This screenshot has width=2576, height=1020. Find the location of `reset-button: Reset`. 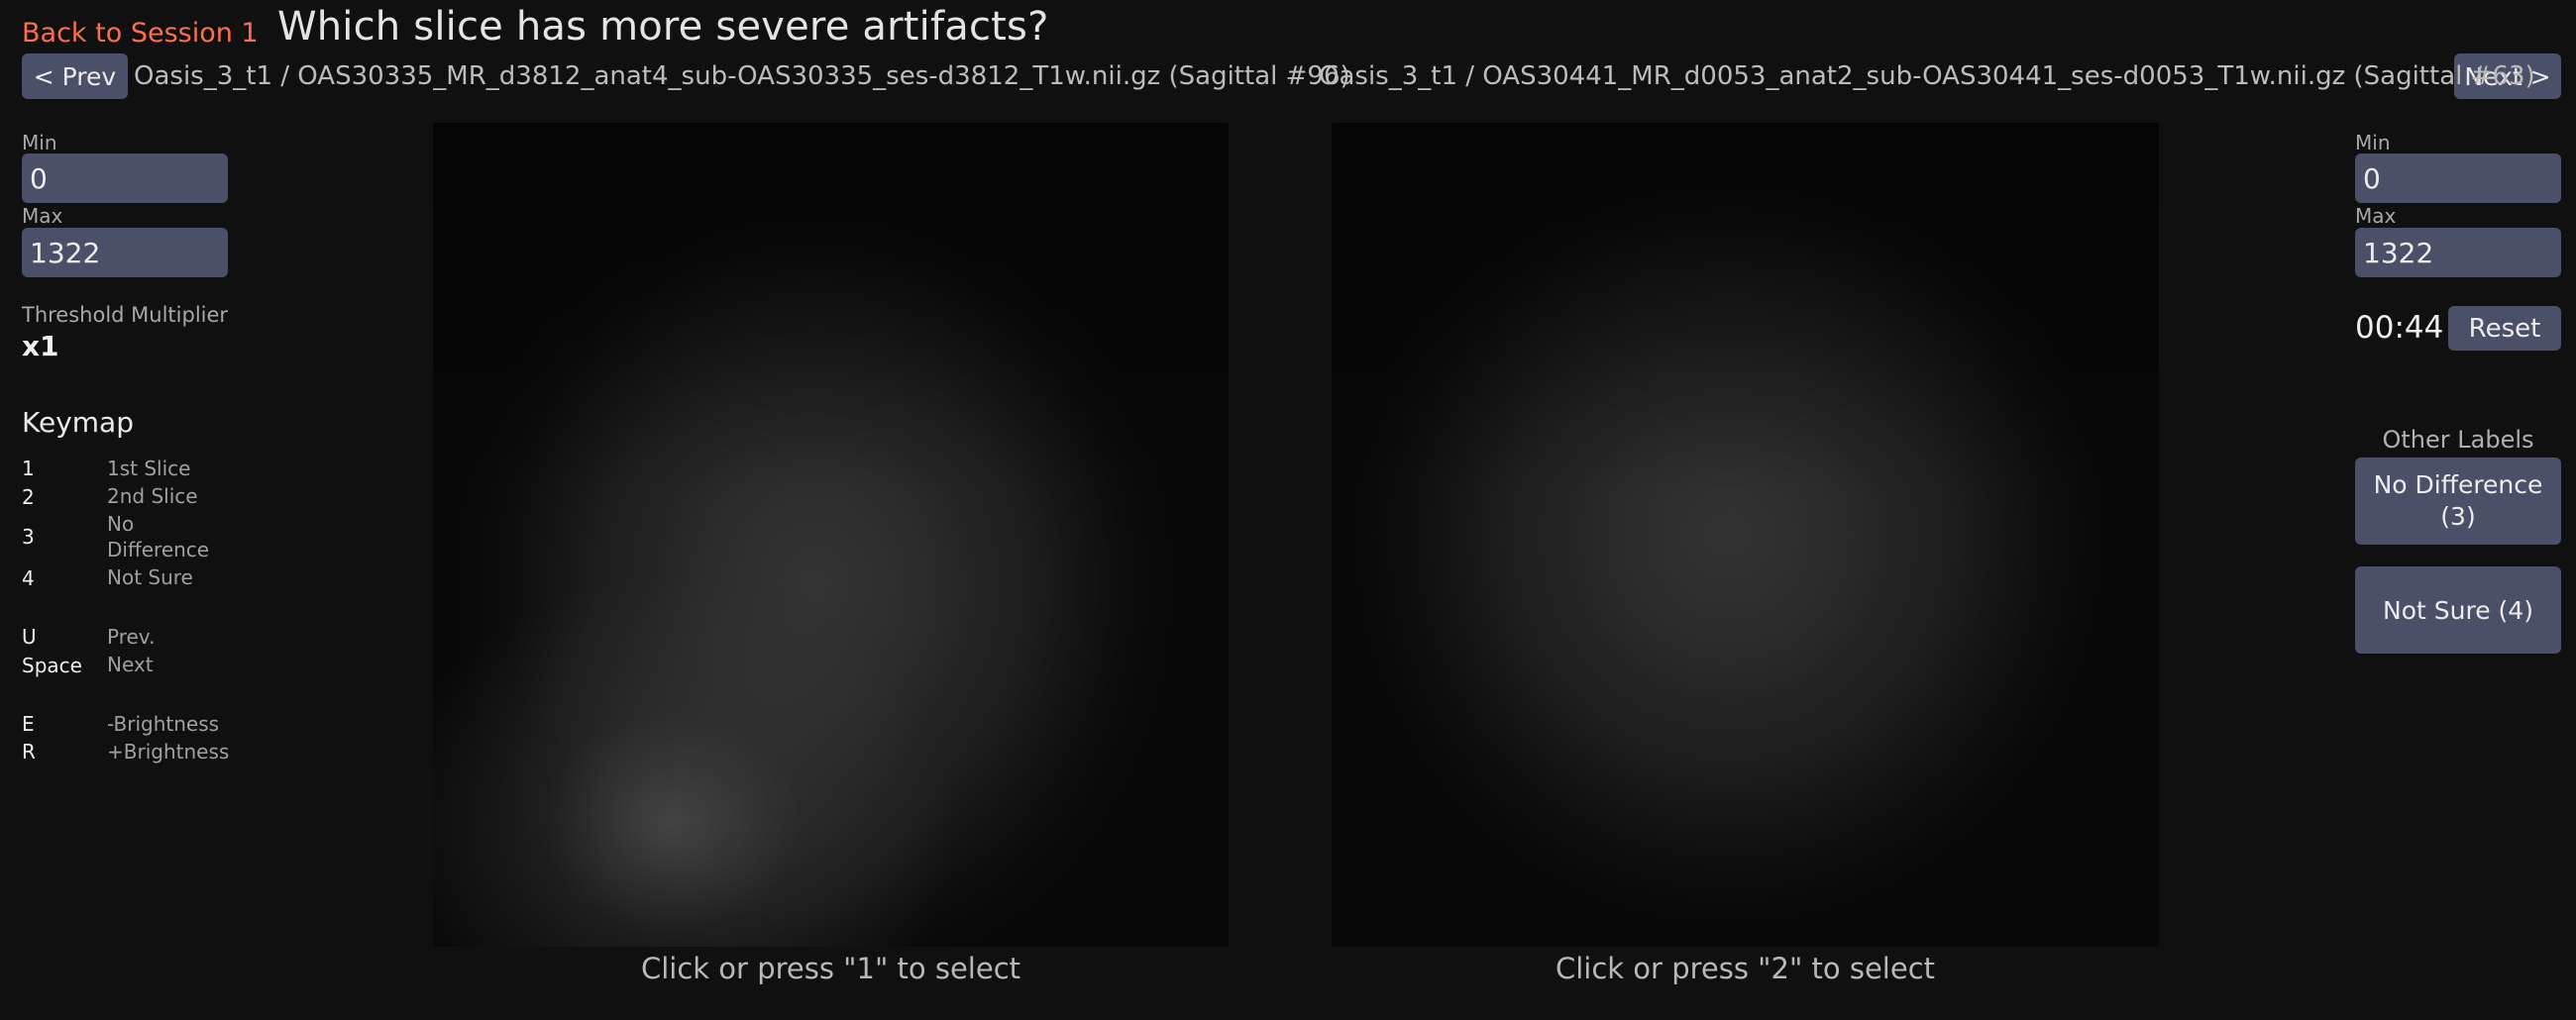

reset-button: Reset is located at coordinates (2504, 328).